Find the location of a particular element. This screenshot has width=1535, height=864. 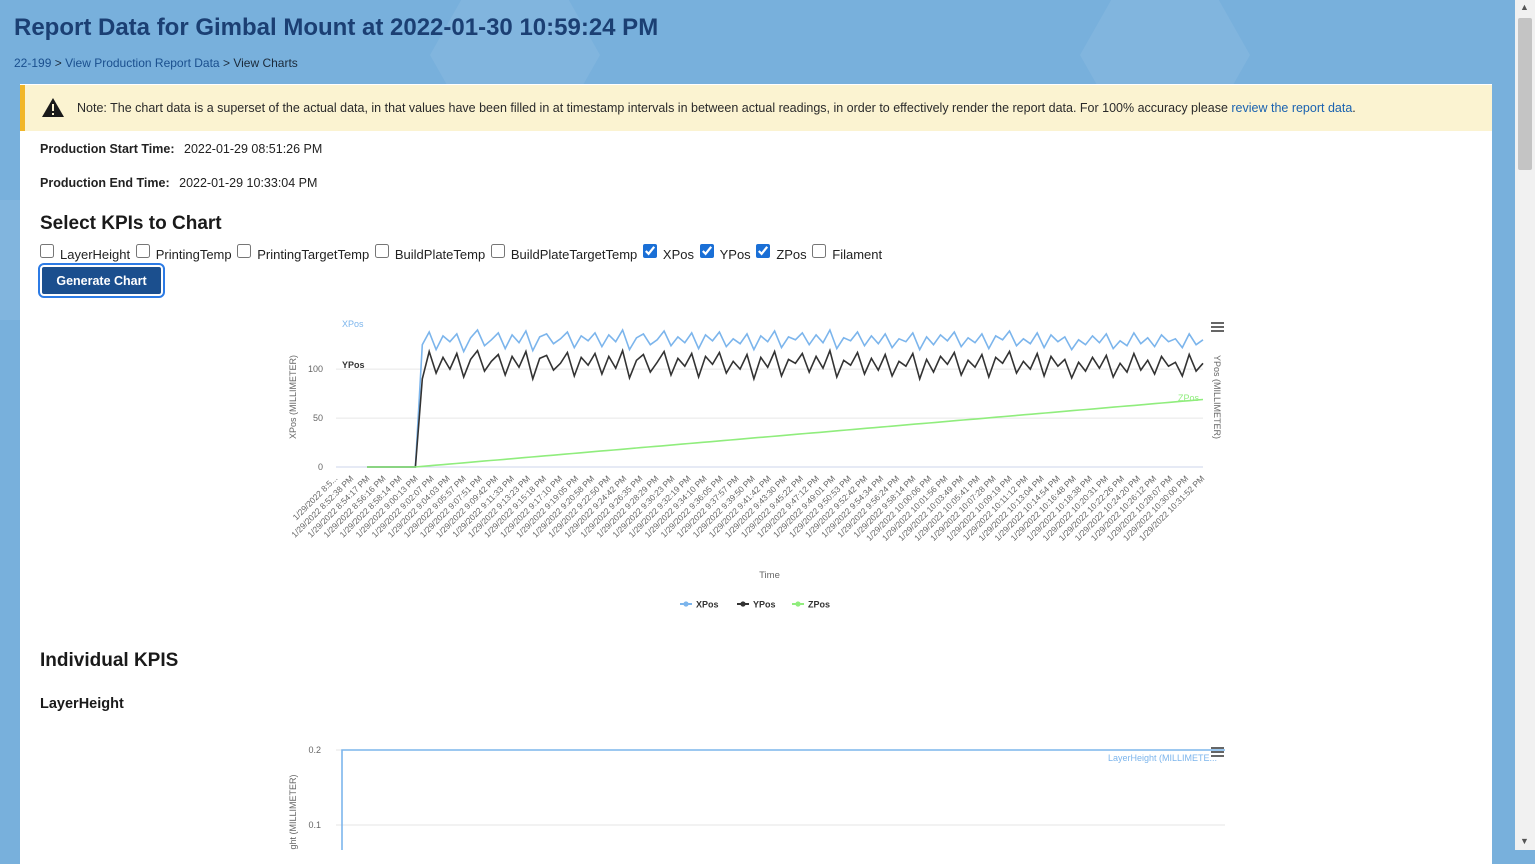

y-tick-label: 0.1 is located at coordinates (314, 825).